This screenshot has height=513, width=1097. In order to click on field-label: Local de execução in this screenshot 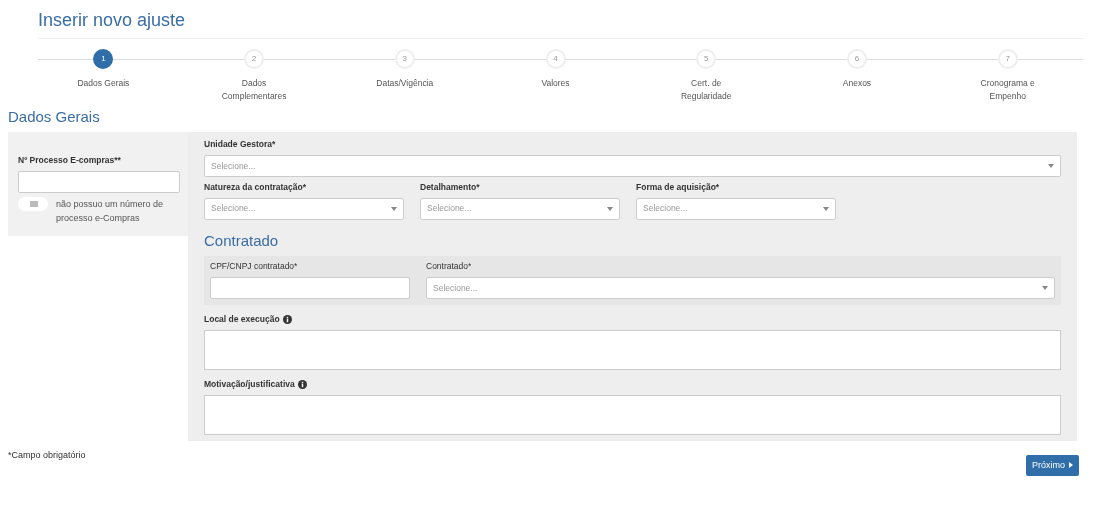, I will do `click(242, 319)`.